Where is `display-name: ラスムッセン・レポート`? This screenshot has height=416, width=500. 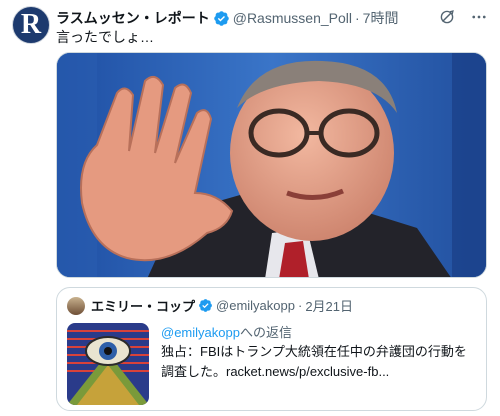 display-name: ラスムッセン・レポート is located at coordinates (133, 18).